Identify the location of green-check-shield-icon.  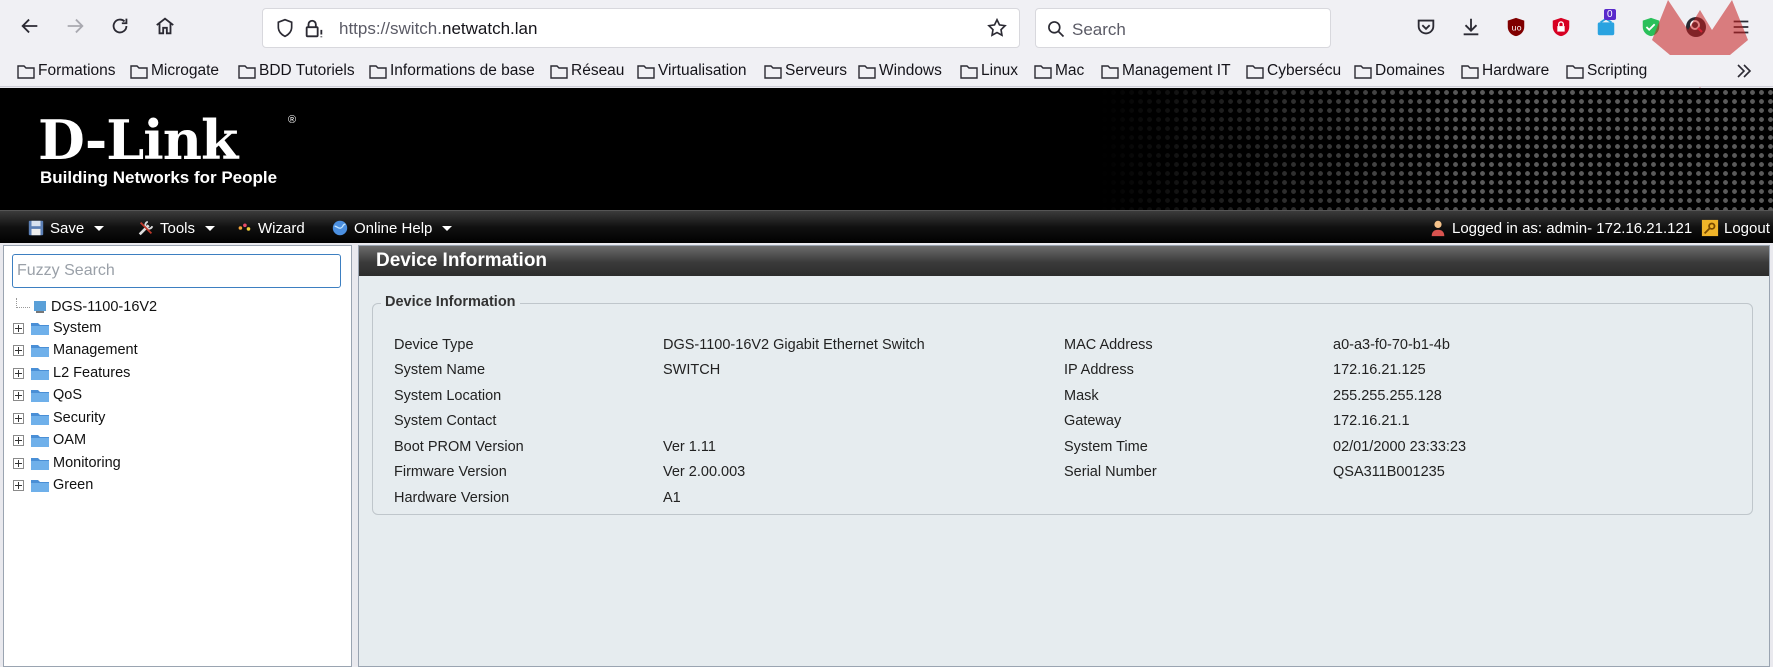
(1651, 27).